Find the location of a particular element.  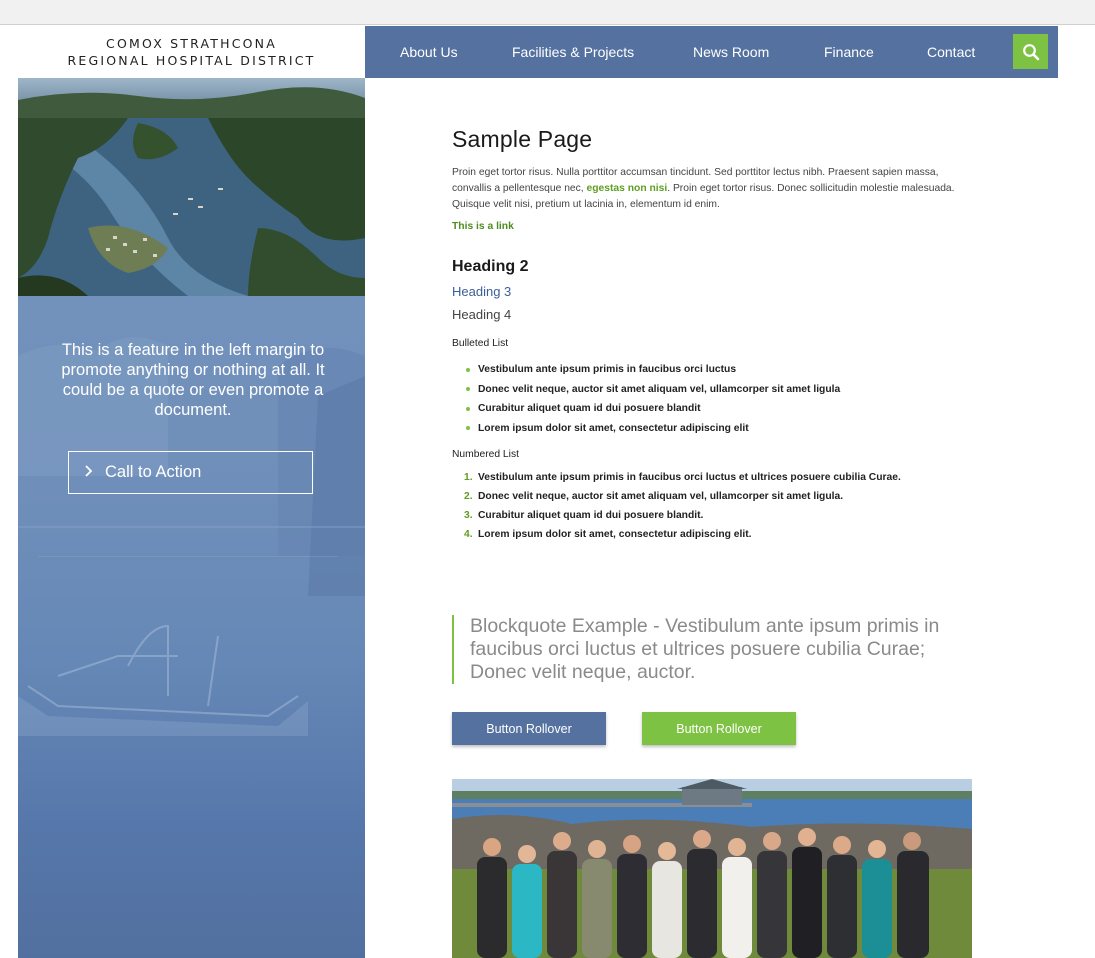

numbered-list-label: Numbered List is located at coordinates (485, 454).